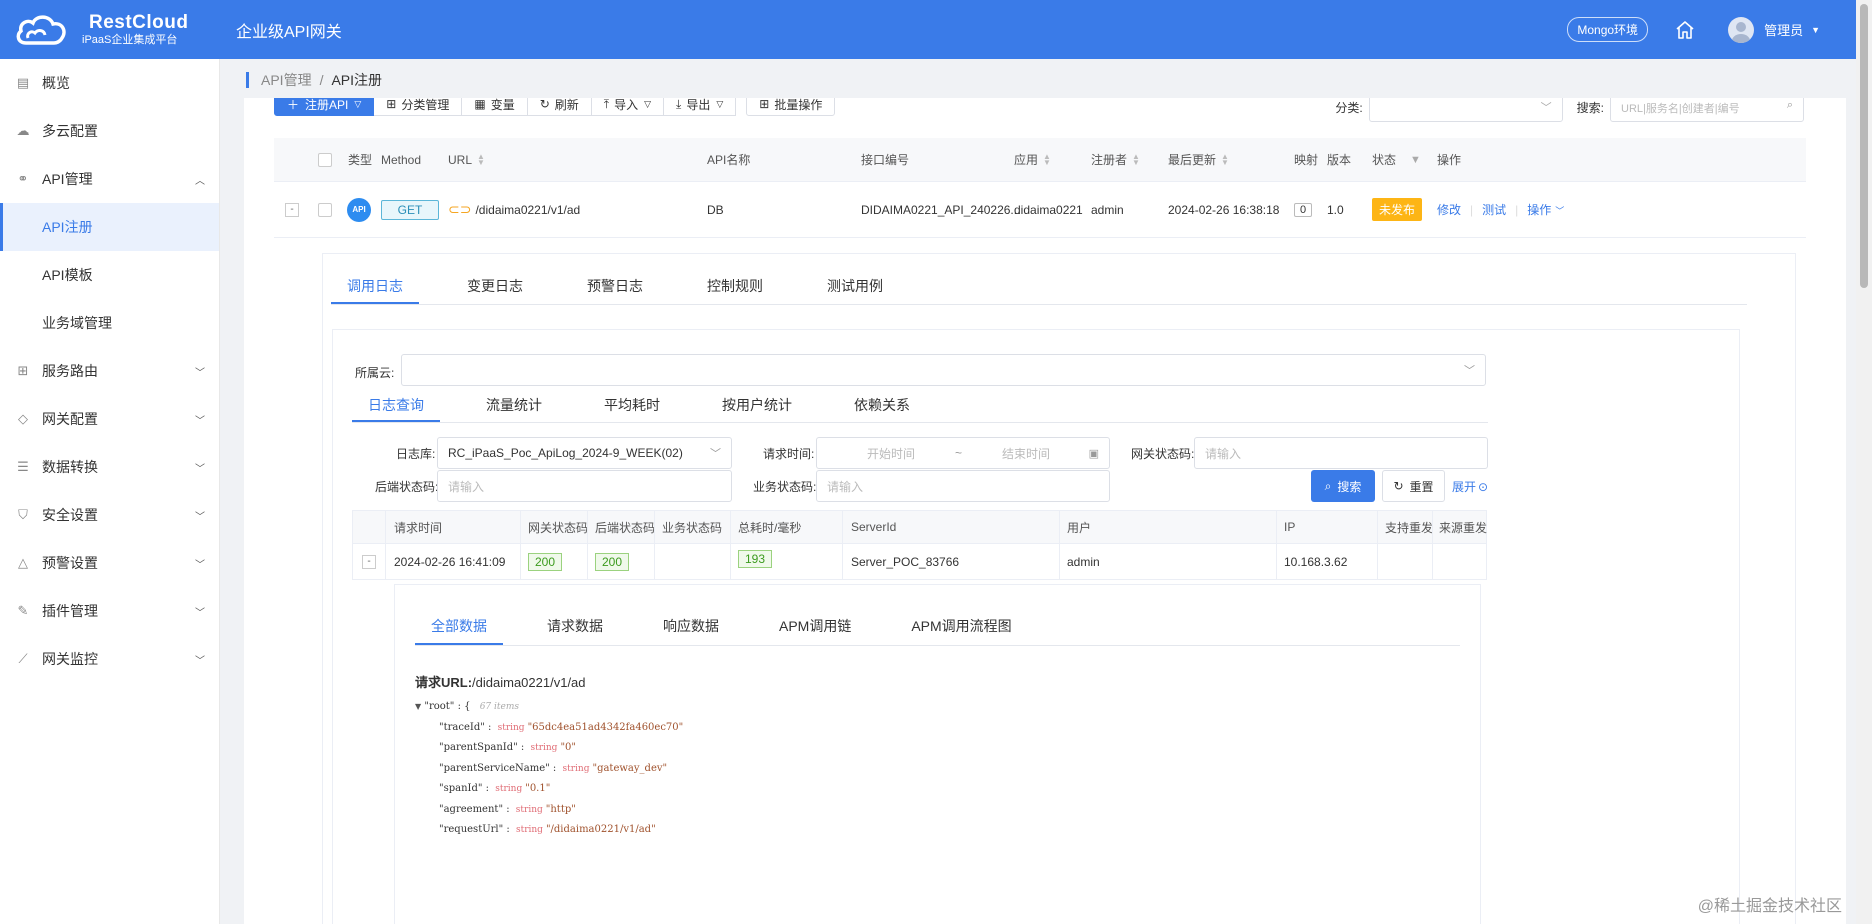  What do you see at coordinates (1316, 561) in the screenshot?
I see `ip-value: 10.168.3.62` at bounding box center [1316, 561].